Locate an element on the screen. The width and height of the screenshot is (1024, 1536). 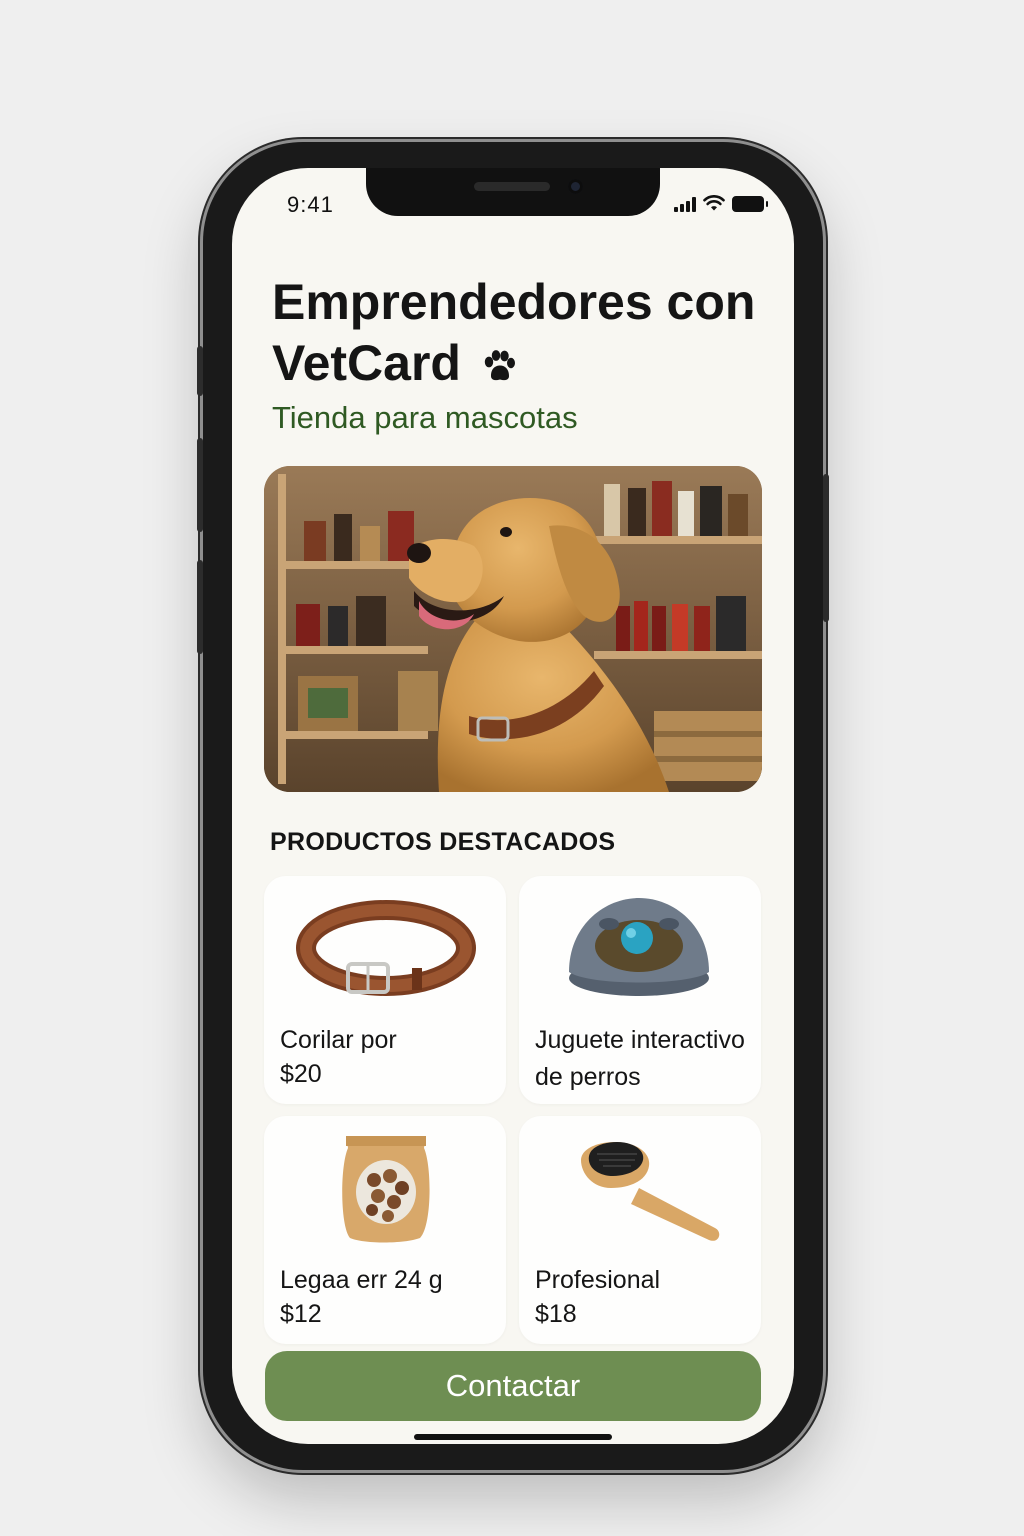
front-camera is located at coordinates (575, 186).